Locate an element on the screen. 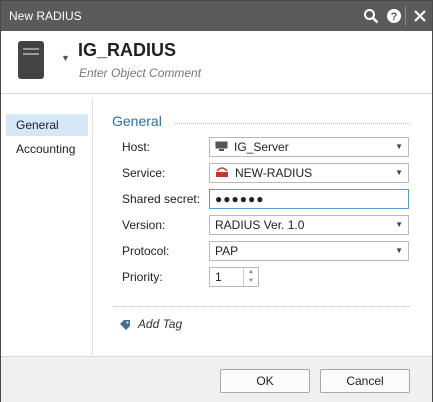 The width and height of the screenshot is (433, 402). host-icon is located at coordinates (221, 148).